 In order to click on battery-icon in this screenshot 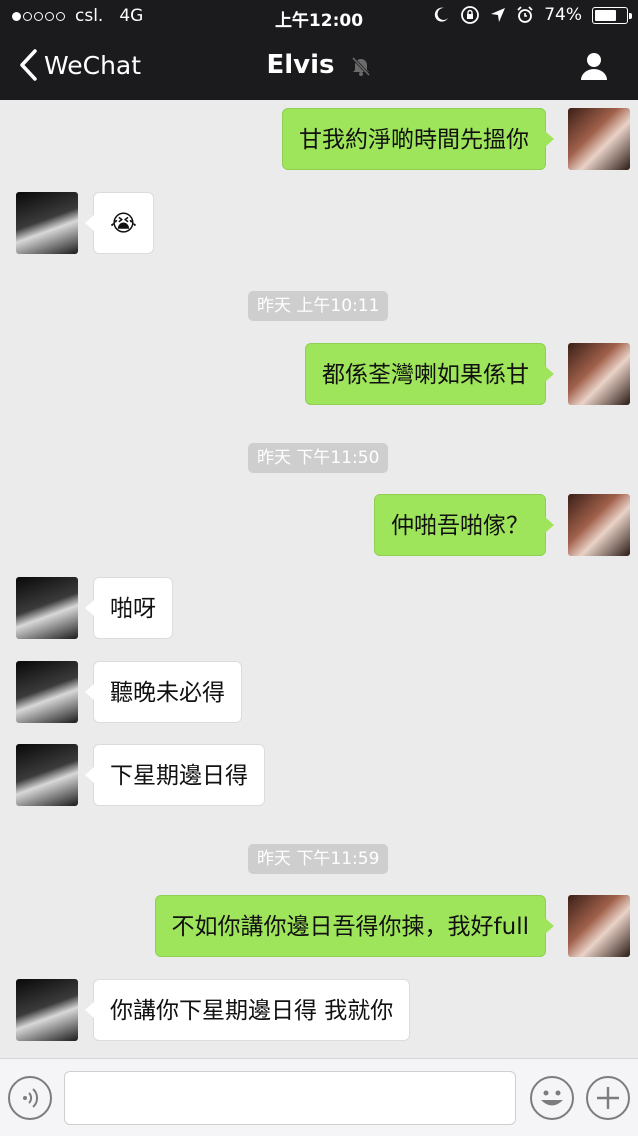, I will do `click(612, 15)`.